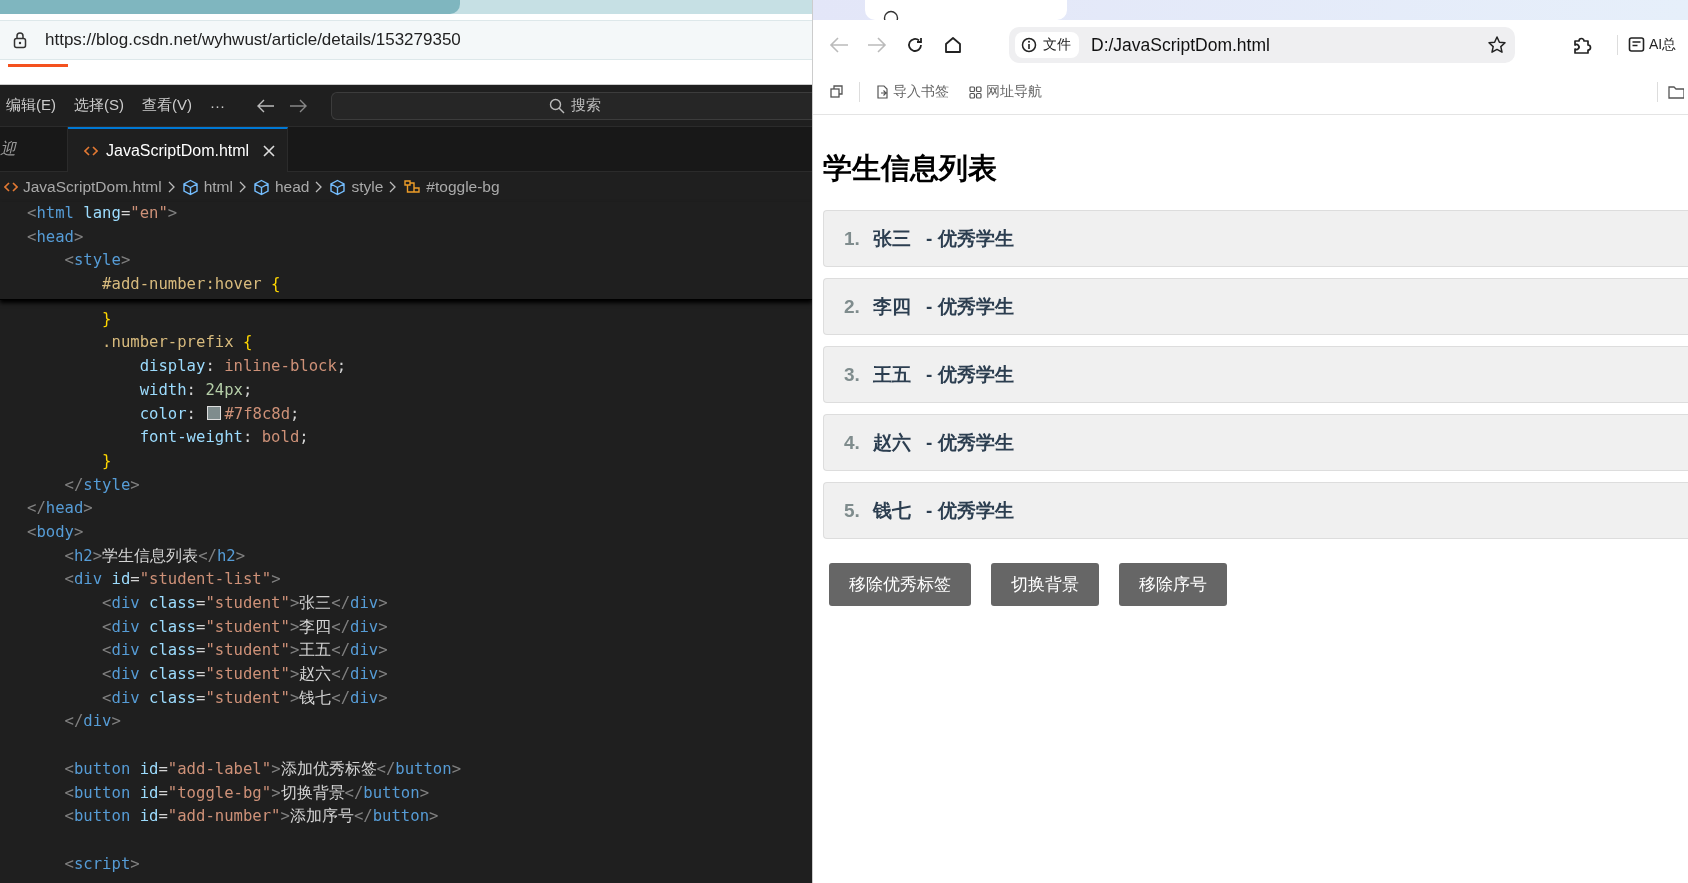 This screenshot has height=883, width=1688. What do you see at coordinates (1497, 45) in the screenshot?
I see `star-icon` at bounding box center [1497, 45].